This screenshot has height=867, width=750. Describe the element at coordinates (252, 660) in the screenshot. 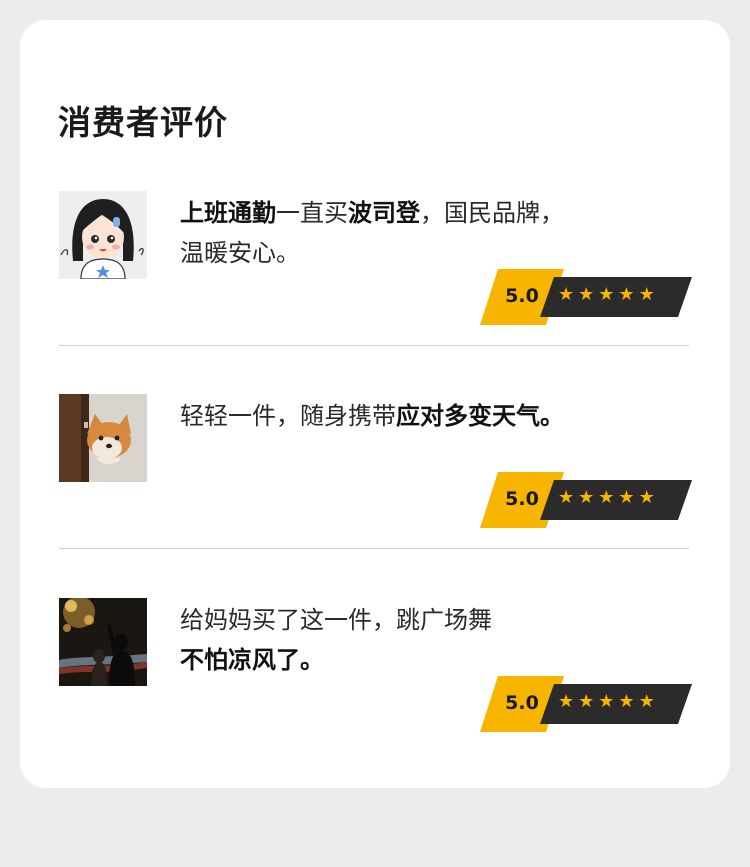

I see `review-text-bold: 不怕凉风了。` at that location.